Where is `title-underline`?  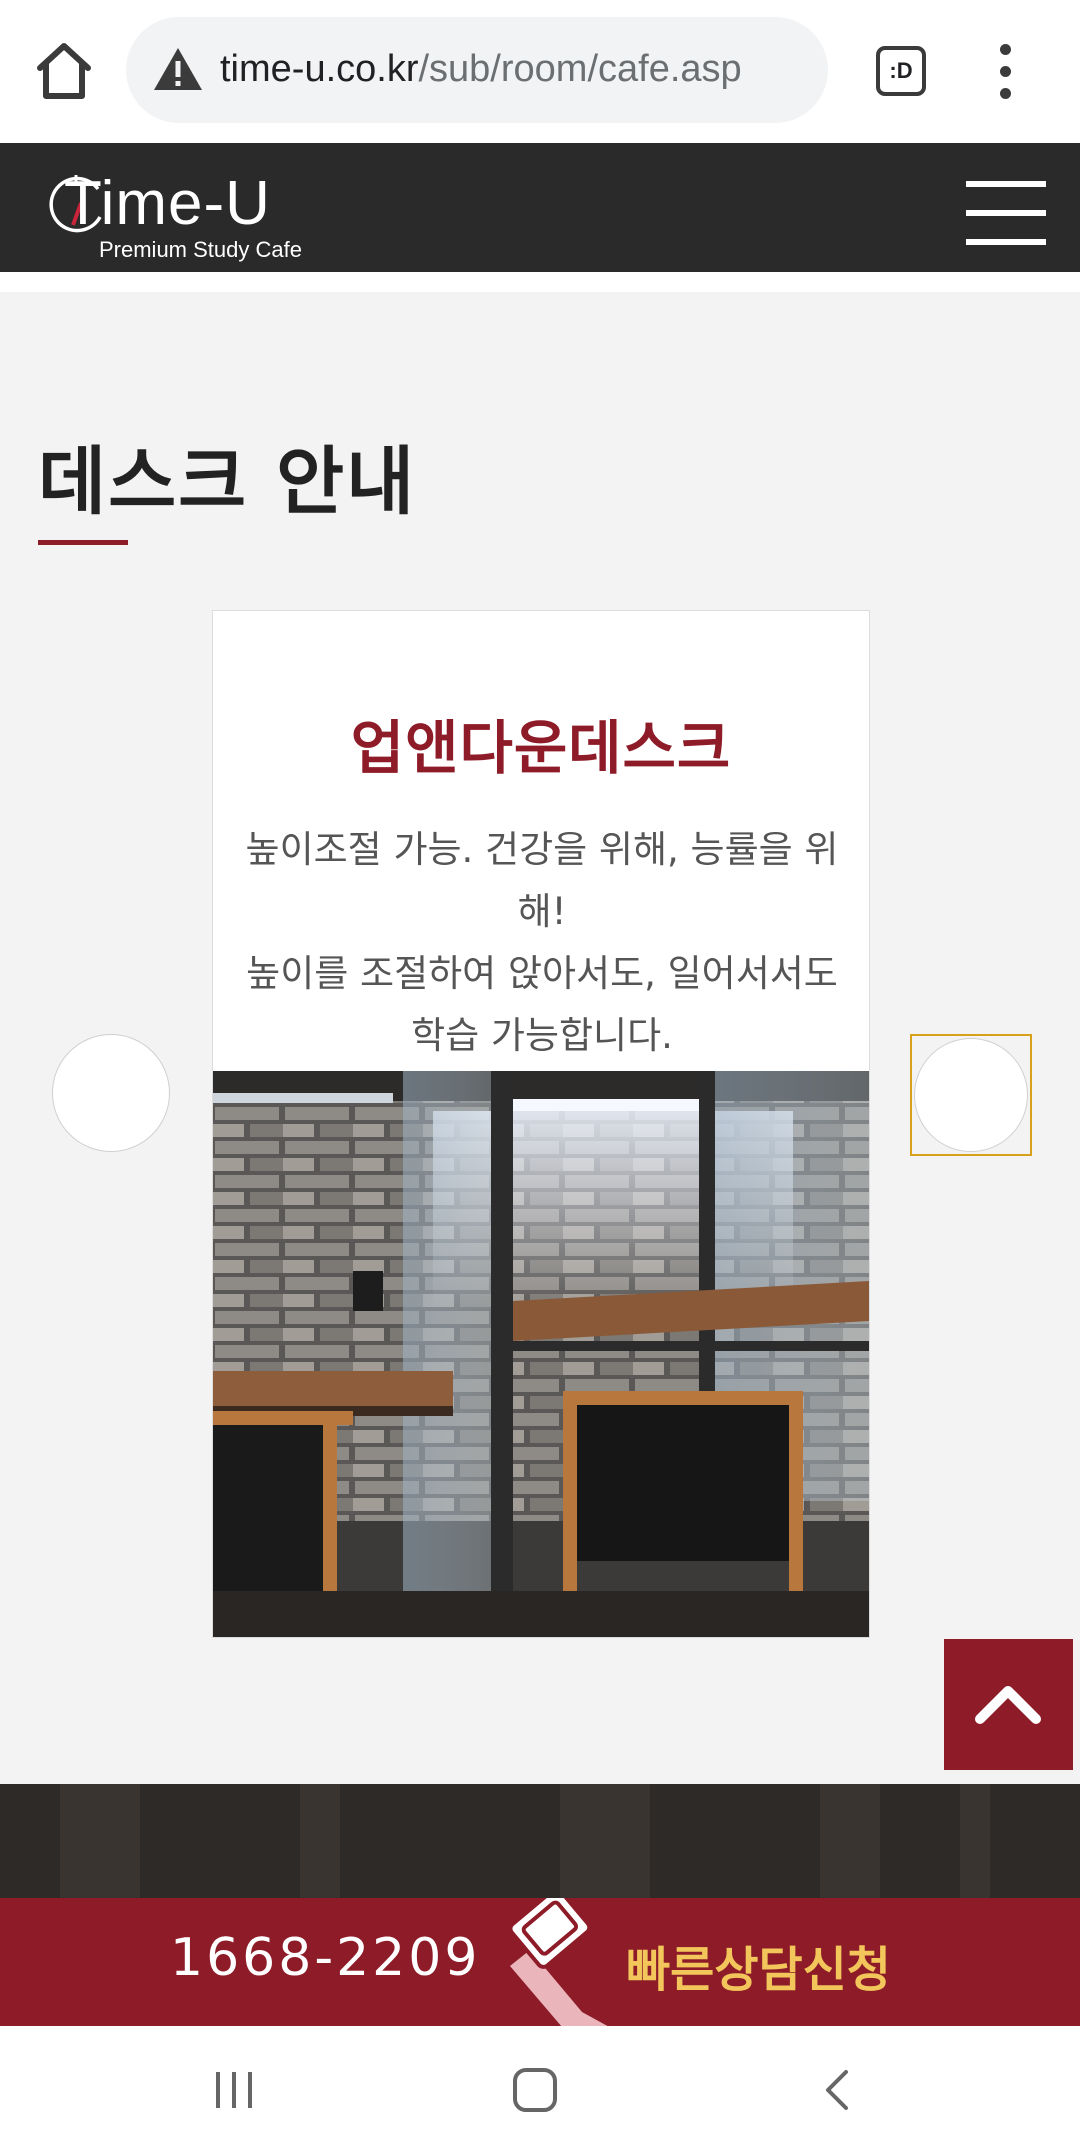 title-underline is located at coordinates (83, 542).